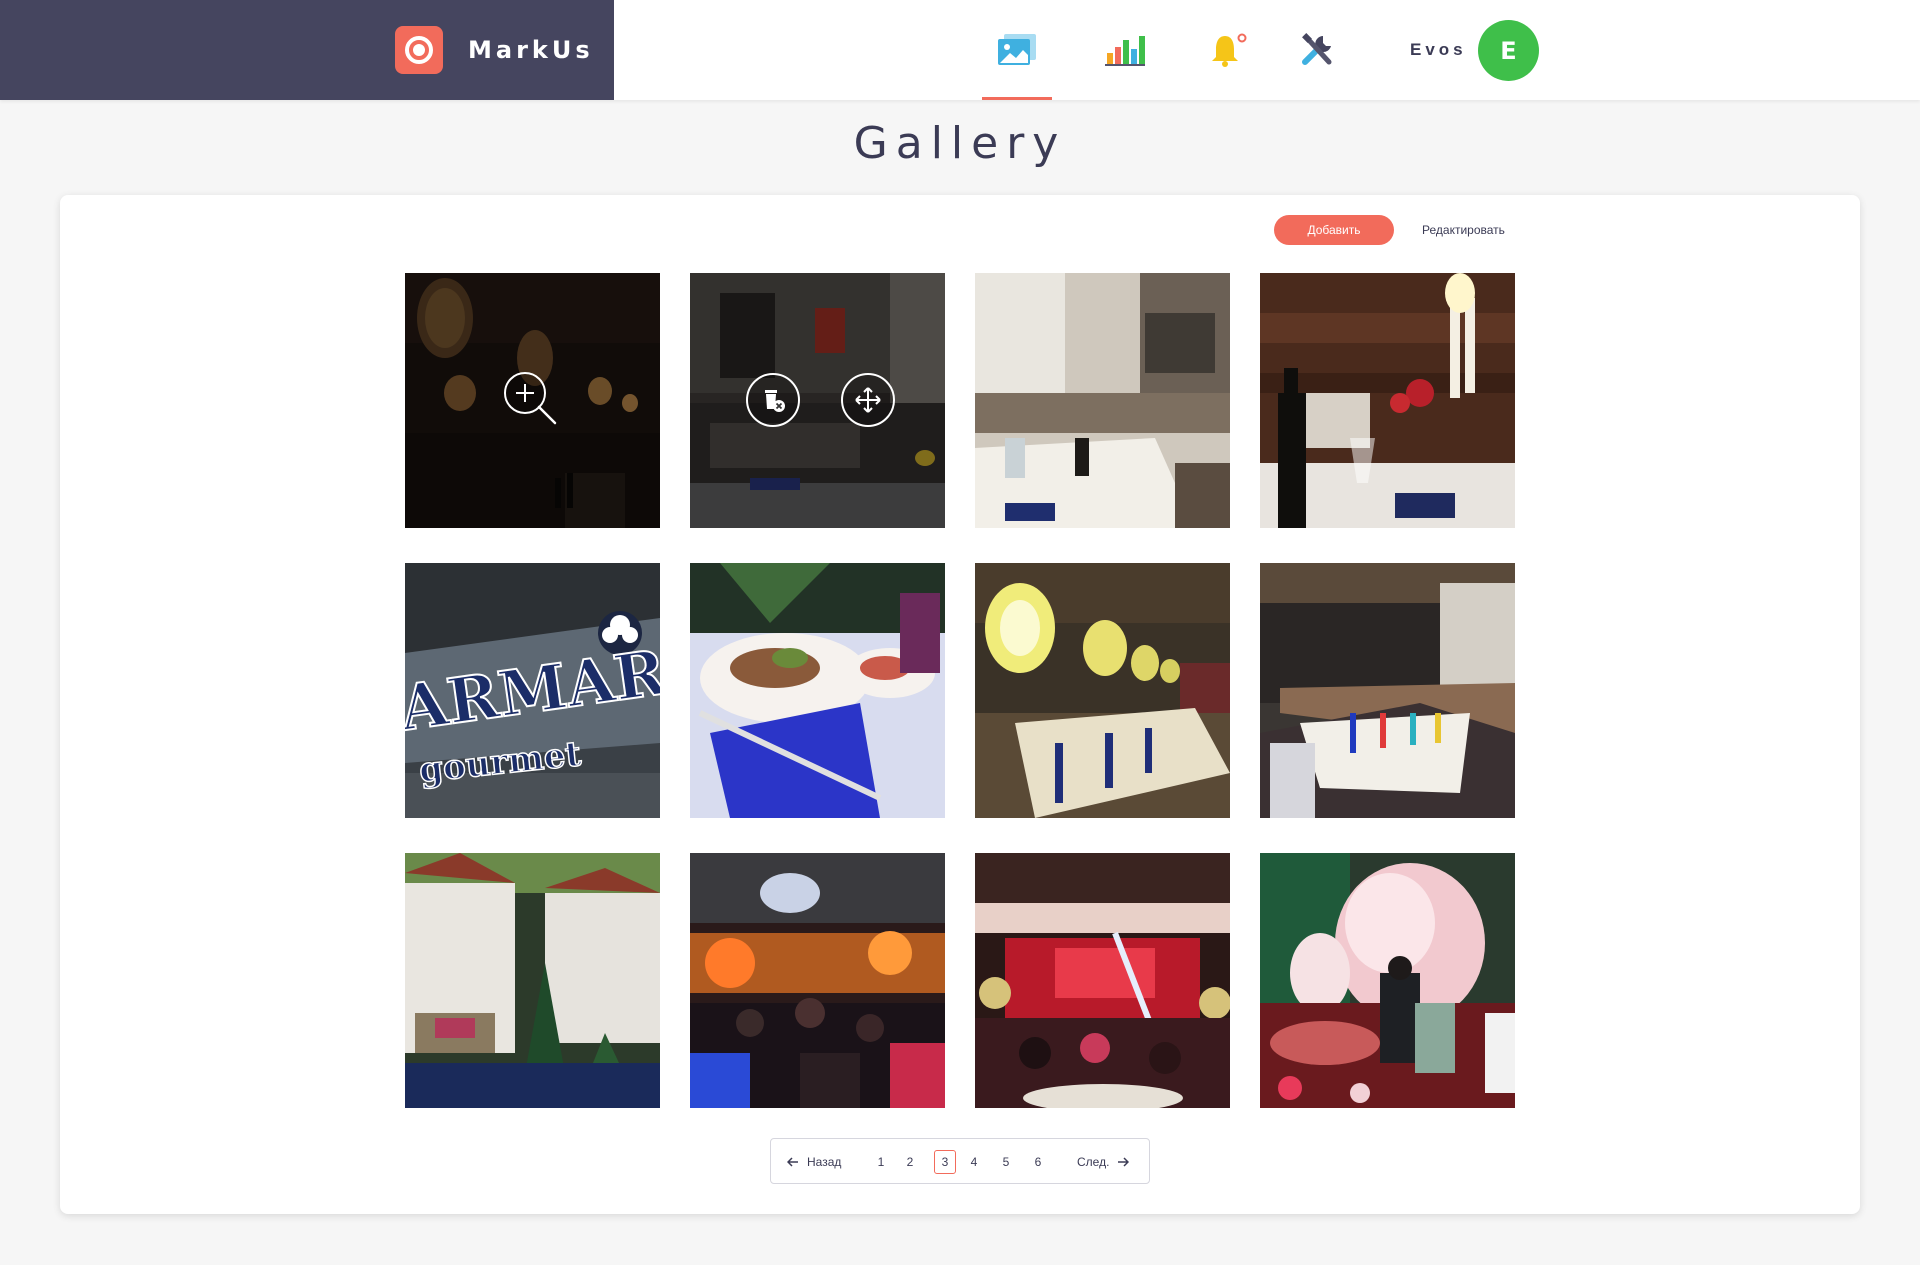  I want to click on top-bar: MarkUs Evos E, so click(960, 50).